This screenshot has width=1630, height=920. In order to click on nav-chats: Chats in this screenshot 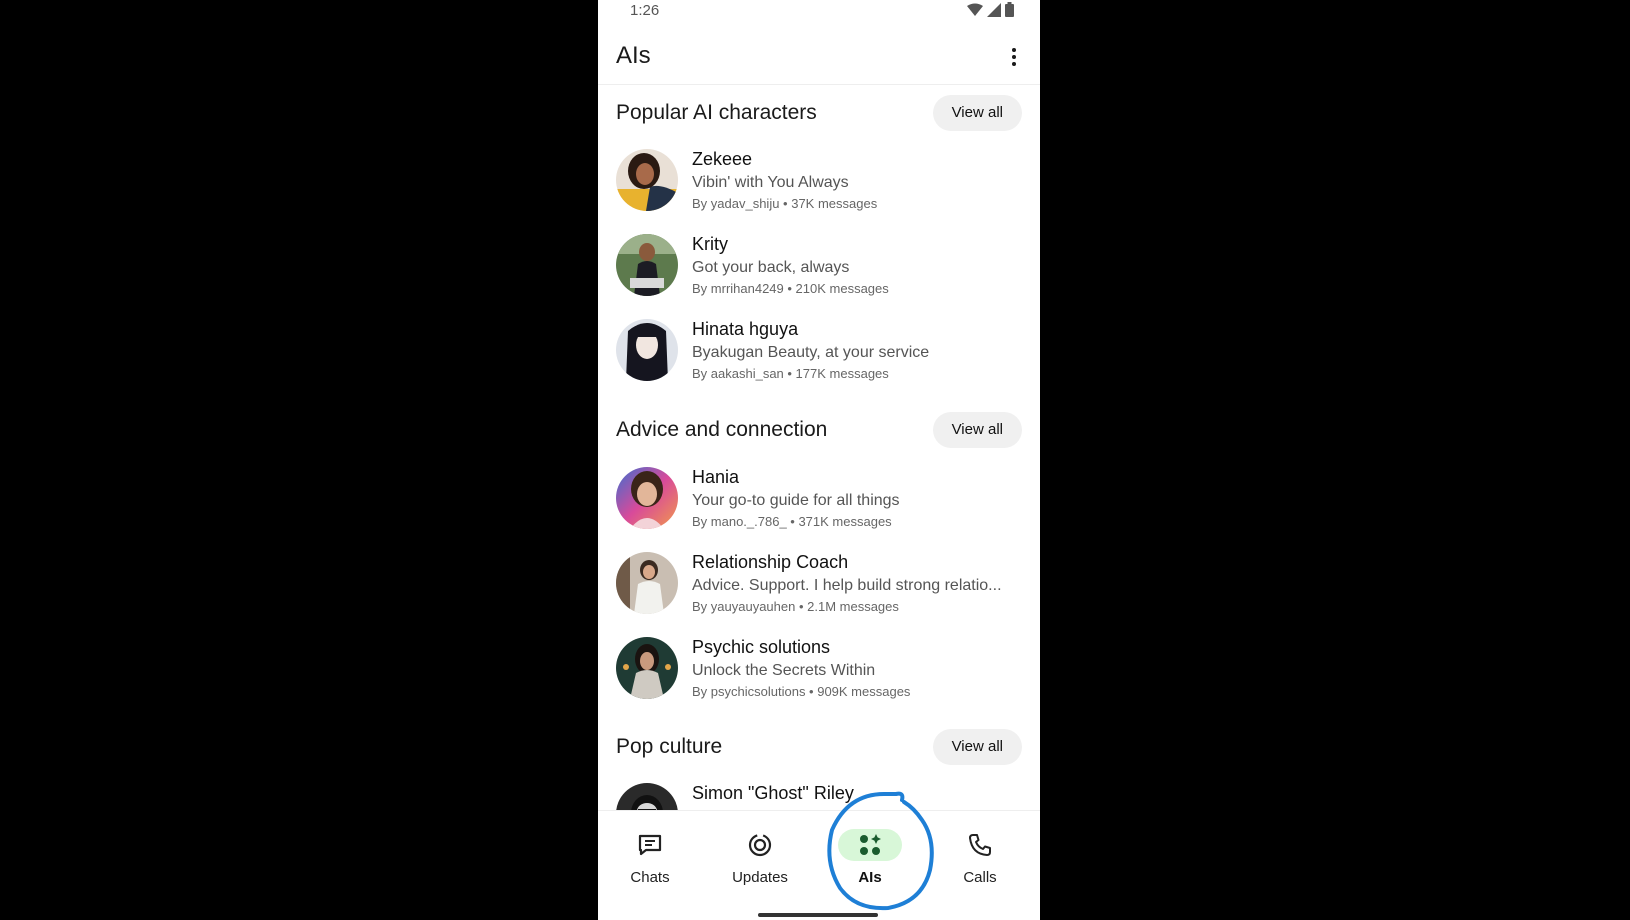, I will do `click(650, 857)`.